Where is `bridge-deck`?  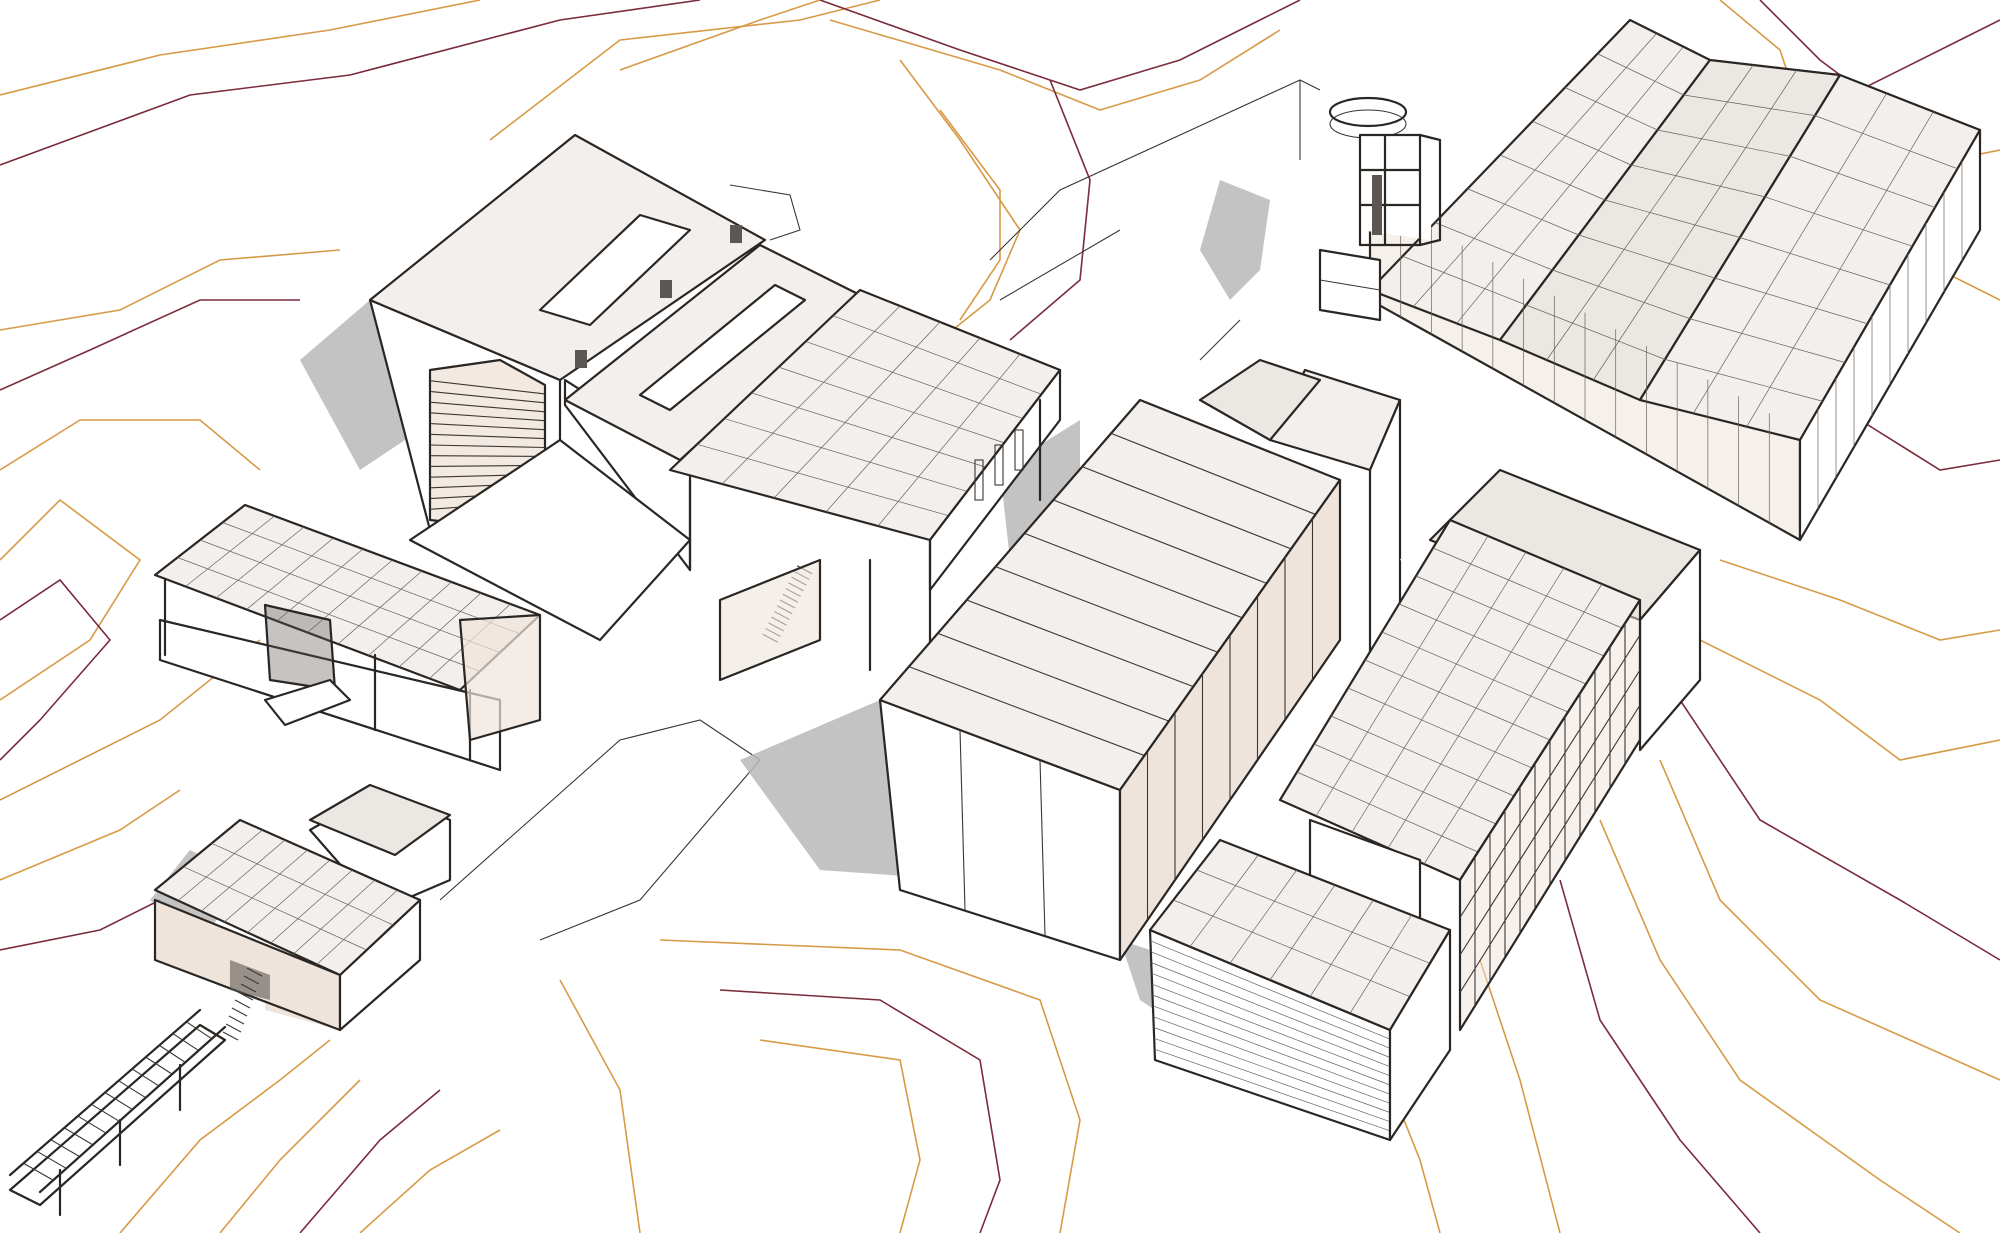 bridge-deck is located at coordinates (117, 1115).